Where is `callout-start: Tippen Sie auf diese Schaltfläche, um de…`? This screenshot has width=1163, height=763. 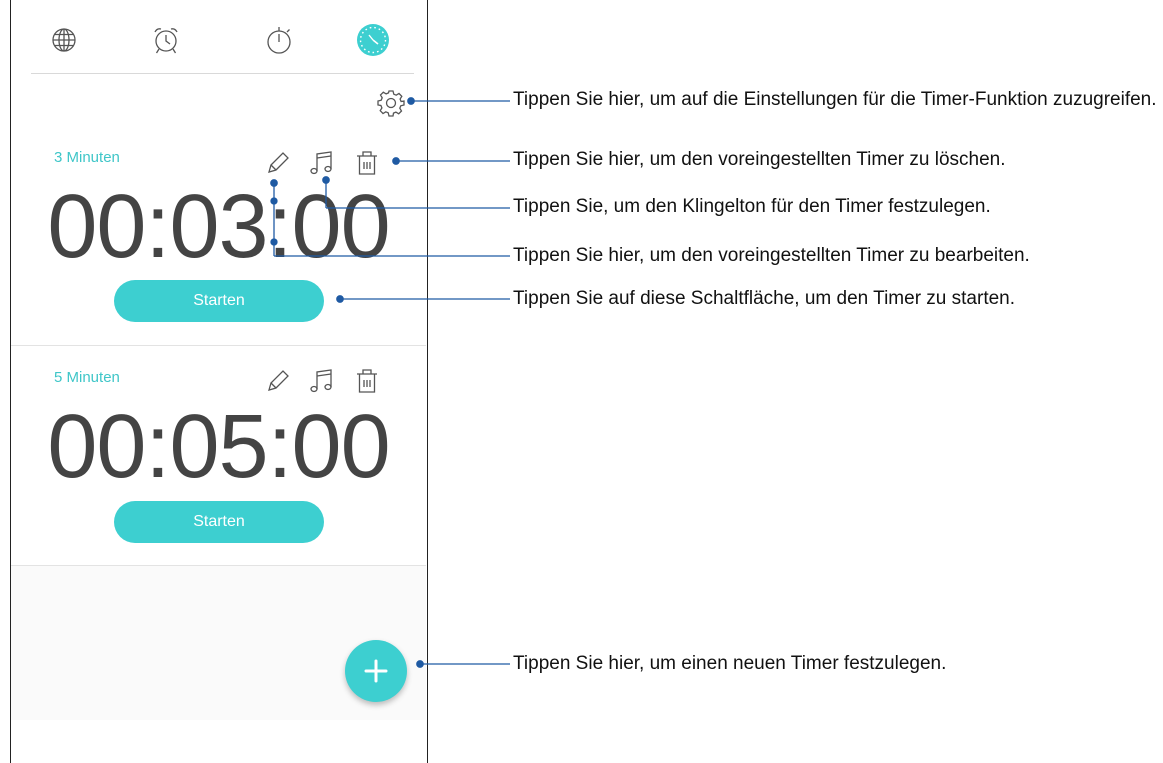 callout-start: Tippen Sie auf diese Schaltfläche, um de… is located at coordinates (764, 298).